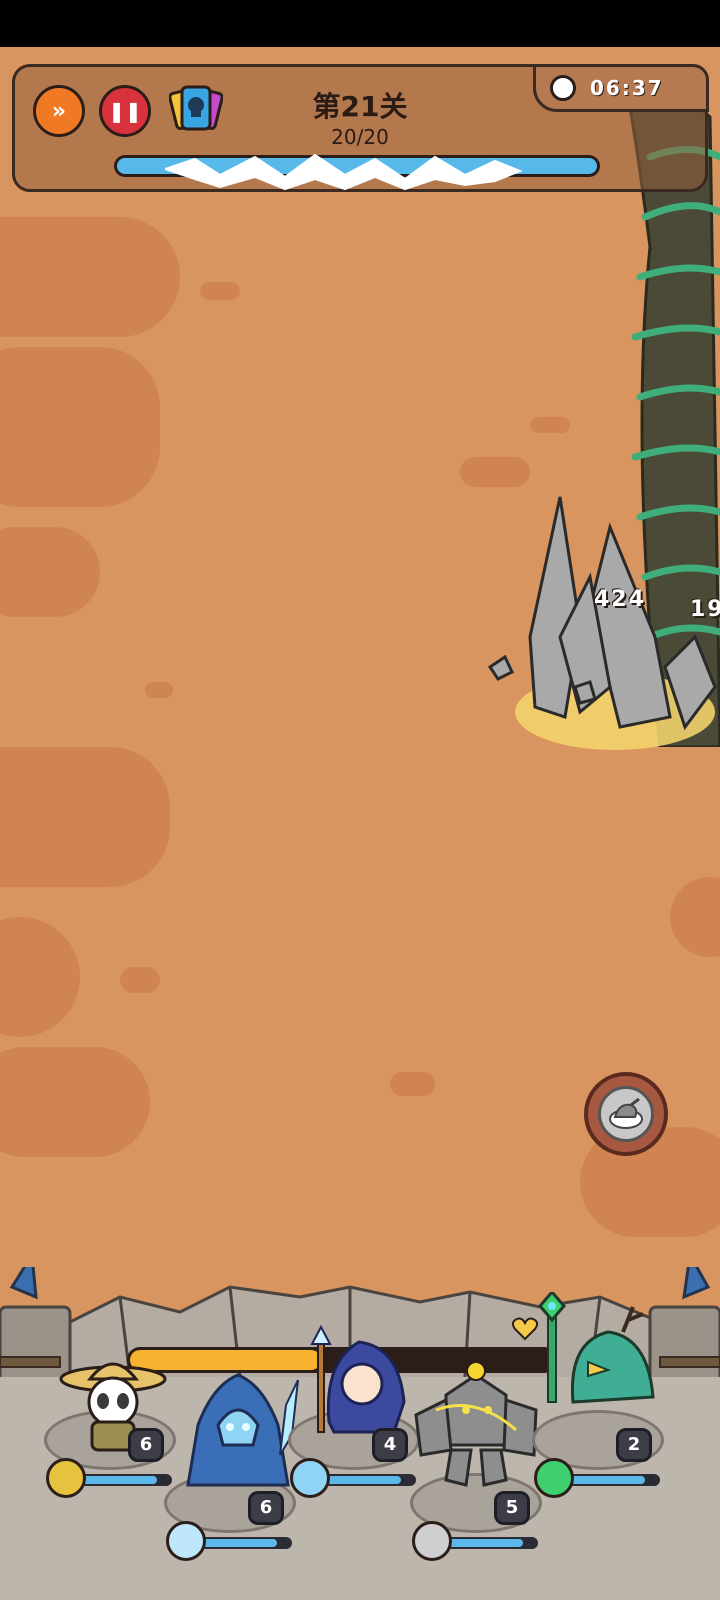 The width and height of the screenshot is (720, 1600). What do you see at coordinates (230, 1467) in the screenshot?
I see `hero-slot-ice-knight: 6` at bounding box center [230, 1467].